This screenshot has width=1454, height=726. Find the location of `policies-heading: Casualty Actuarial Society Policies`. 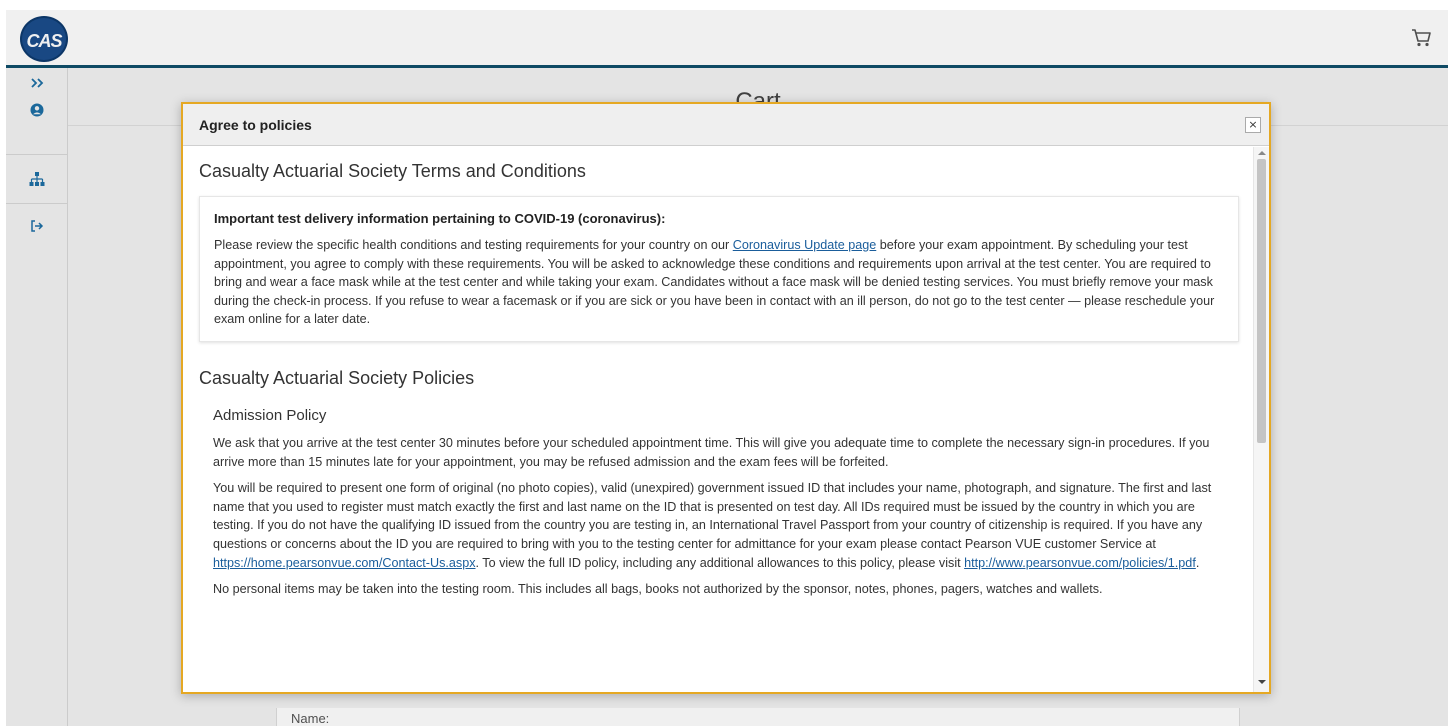

policies-heading: Casualty Actuarial Society Policies is located at coordinates (337, 377).